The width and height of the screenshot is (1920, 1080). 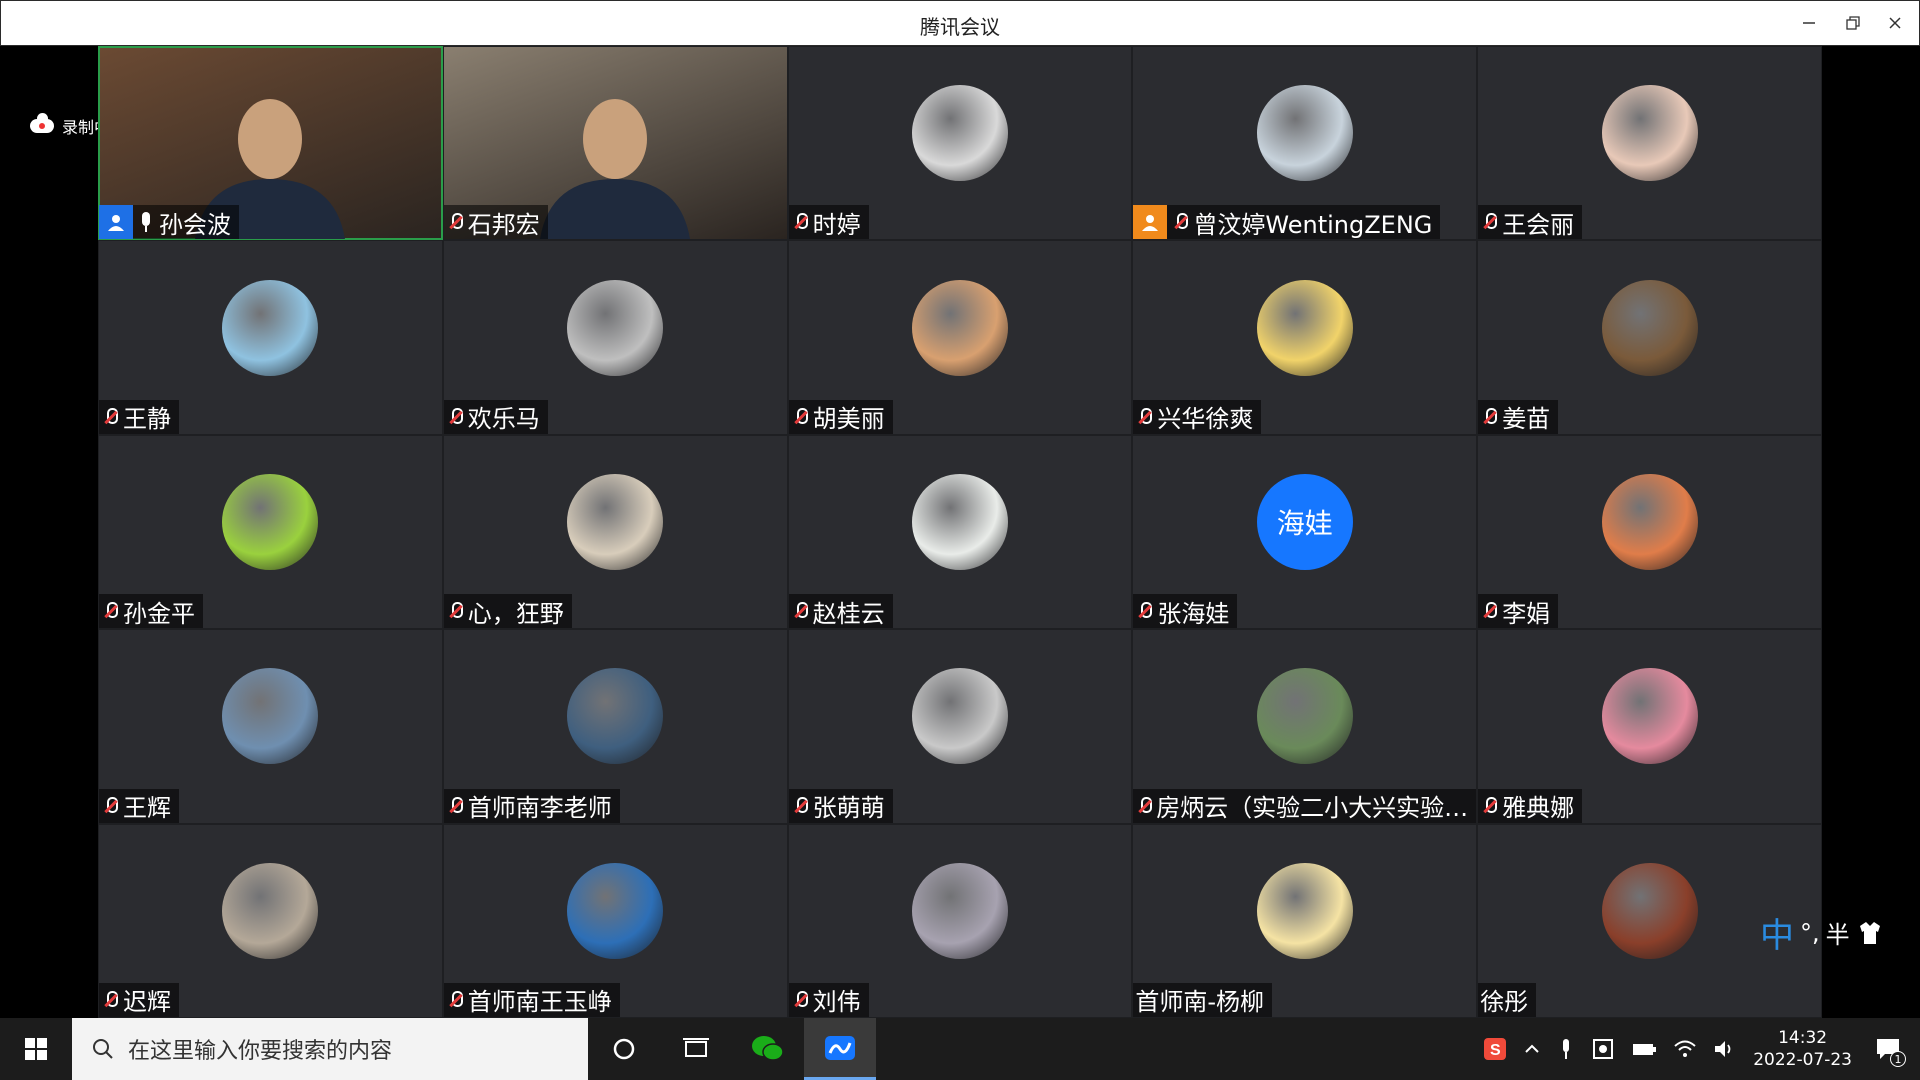 I want to click on participant-tile: 王会丽, so click(x=1649, y=143).